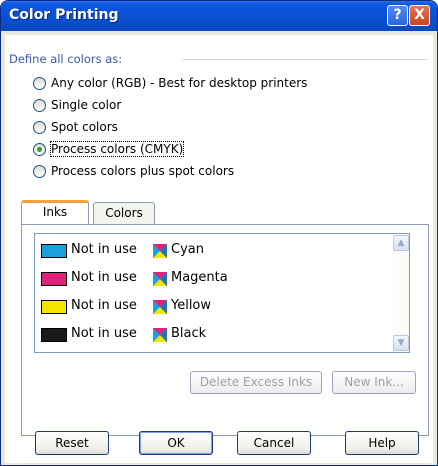 This screenshot has height=466, width=438. Describe the element at coordinates (189, 333) in the screenshot. I see `ink-name: Black` at that location.